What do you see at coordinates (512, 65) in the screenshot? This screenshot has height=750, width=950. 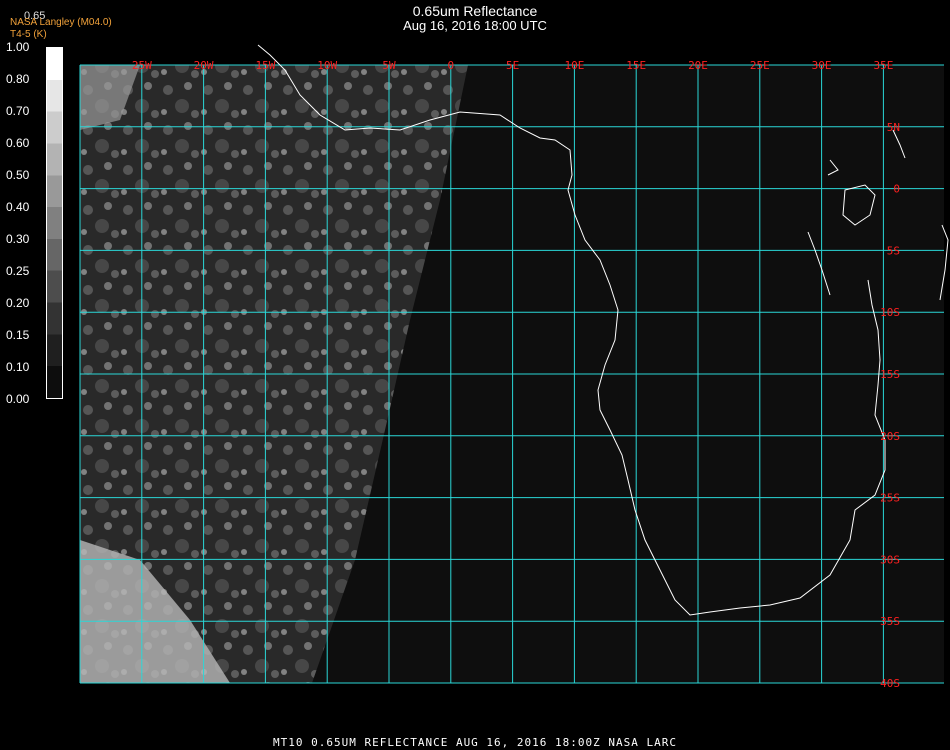 I see `longitude-label: 5E` at bounding box center [512, 65].